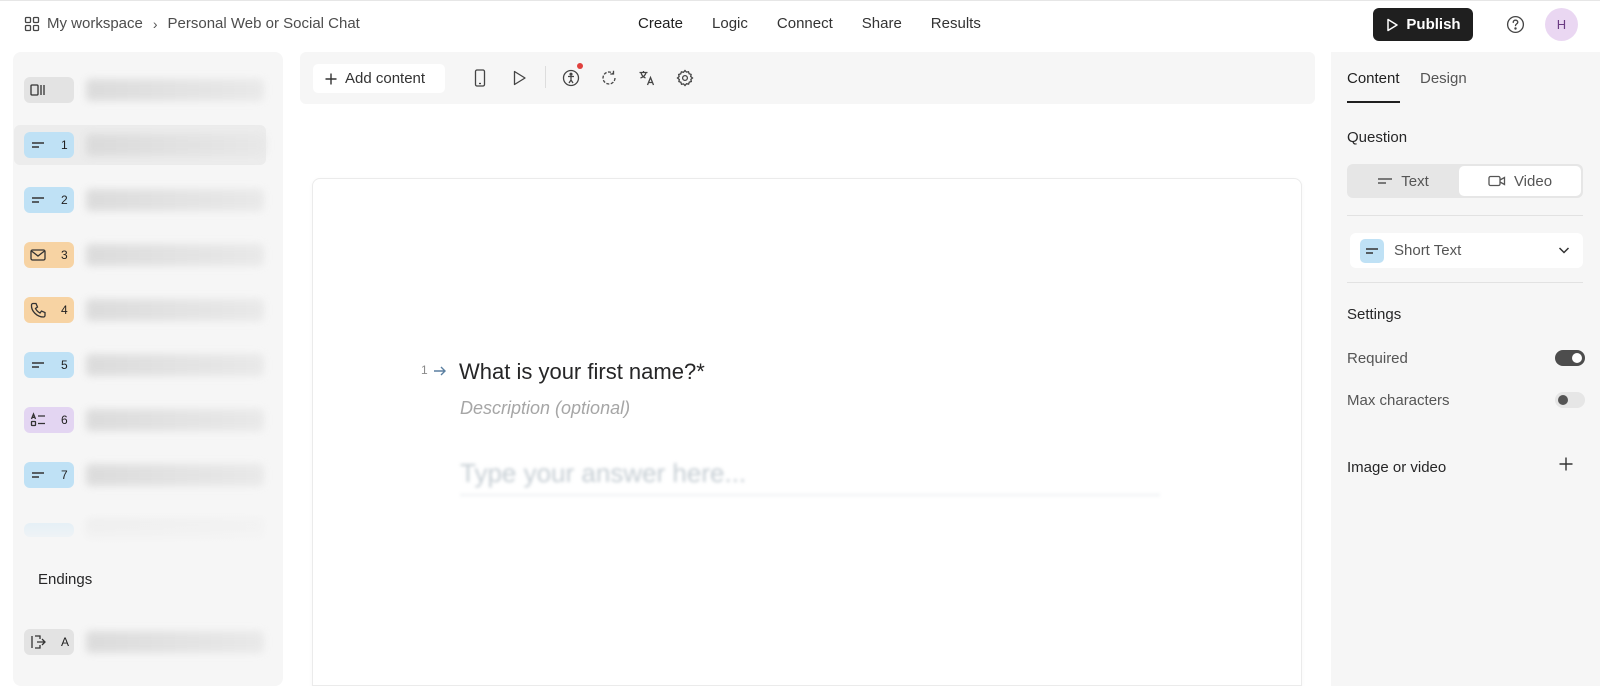 The width and height of the screenshot is (1600, 686). I want to click on question-badge: 6, so click(49, 420).